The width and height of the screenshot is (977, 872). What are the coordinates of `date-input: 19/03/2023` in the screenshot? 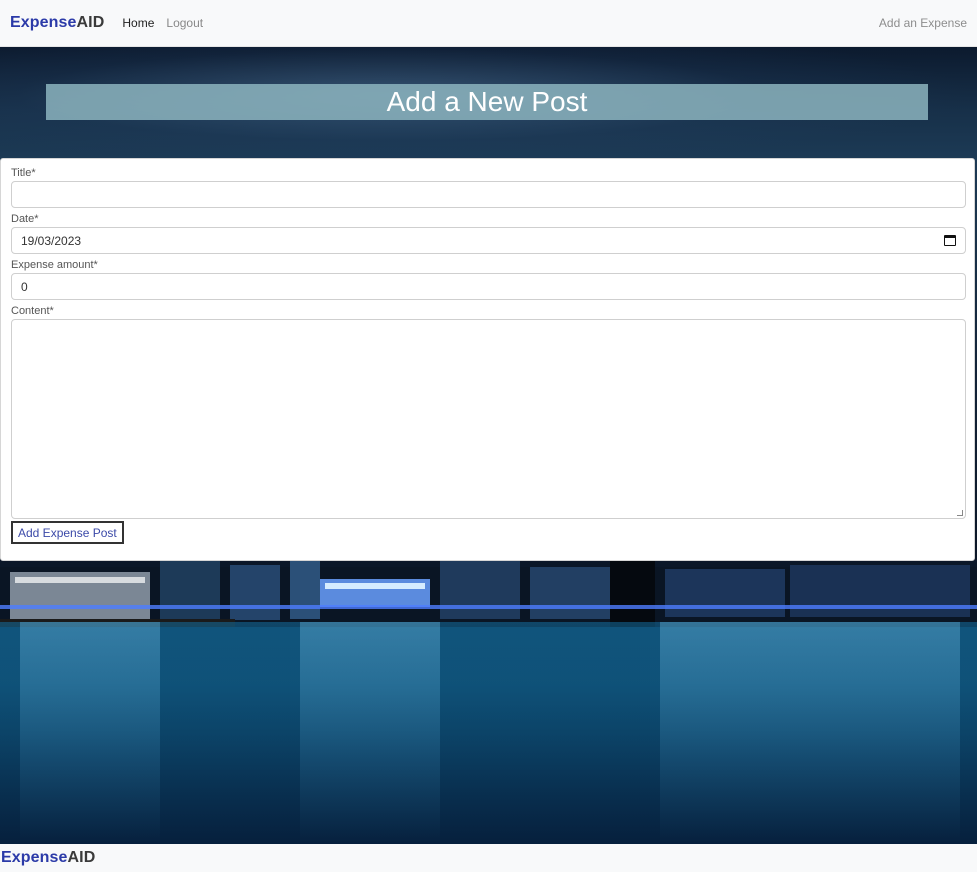 It's located at (488, 240).